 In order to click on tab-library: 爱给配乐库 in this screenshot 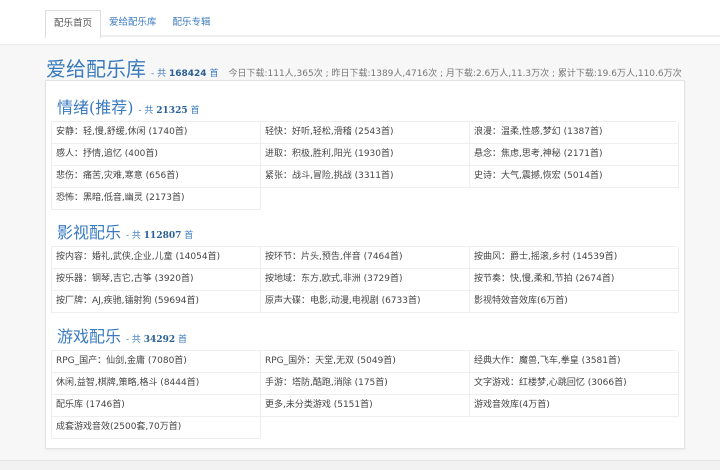, I will do `click(133, 23)`.